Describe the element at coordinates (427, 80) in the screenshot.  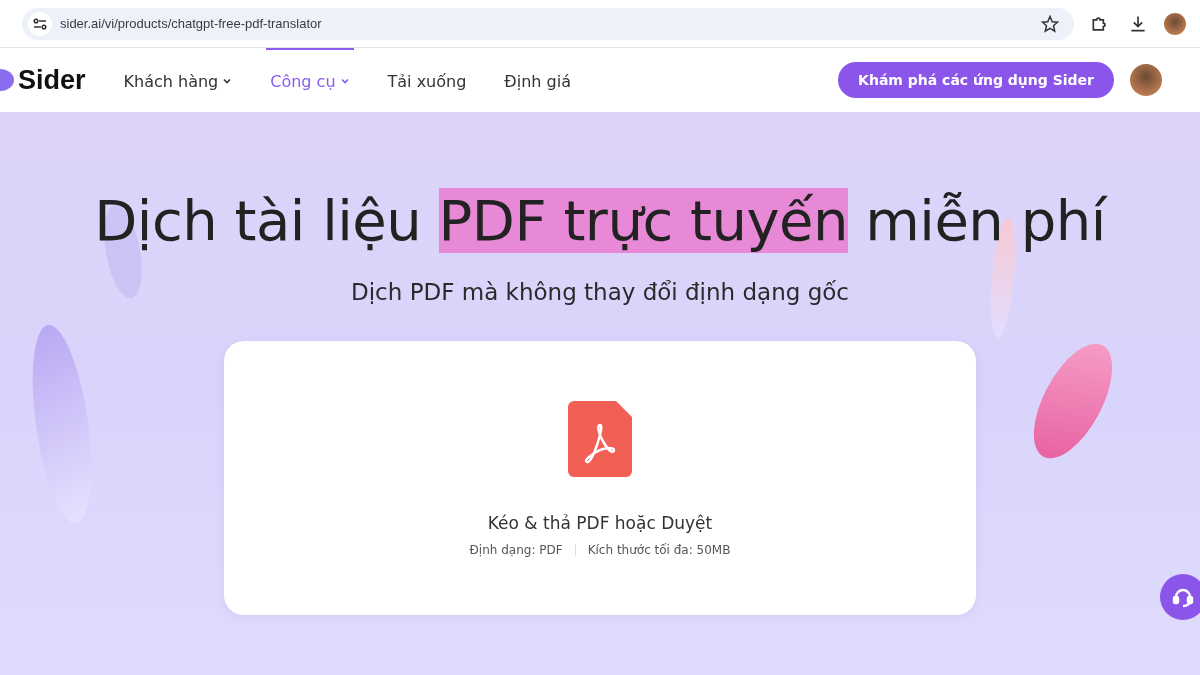
I see `nav-link: Tải xuống` at that location.